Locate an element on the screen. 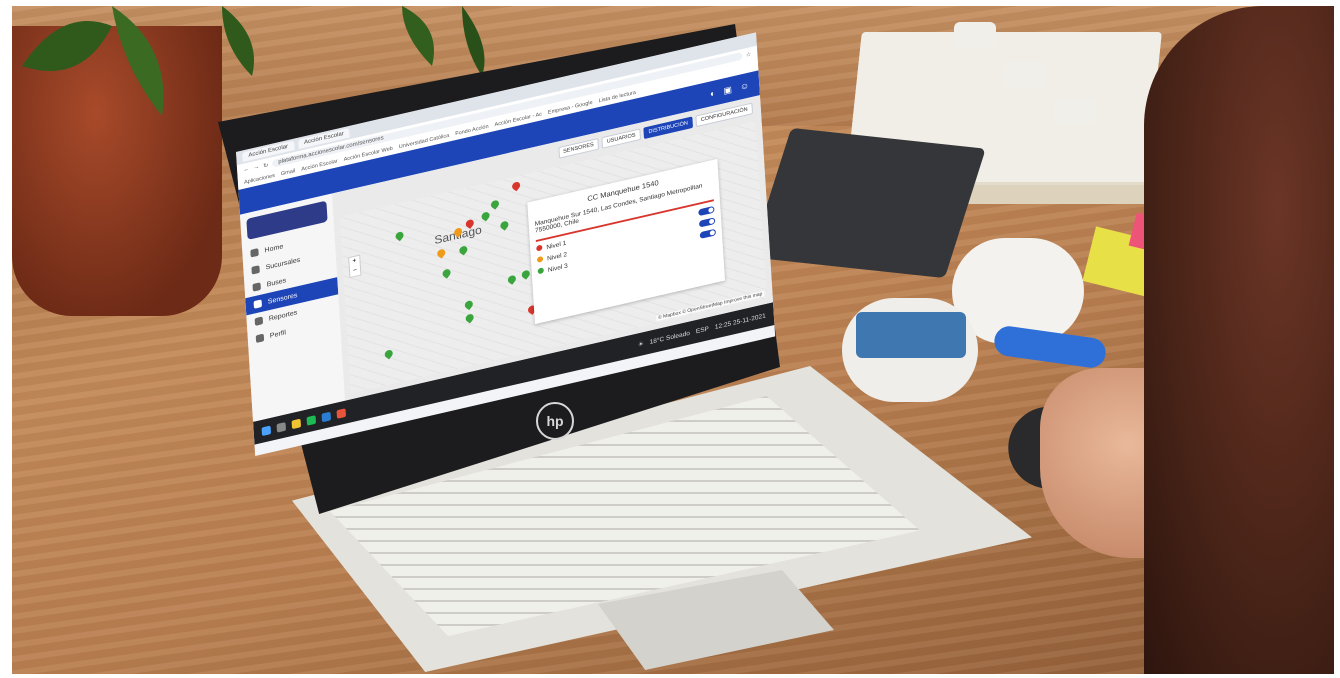 This screenshot has height=678, width=1340. language-indicator: ESP is located at coordinates (702, 330).